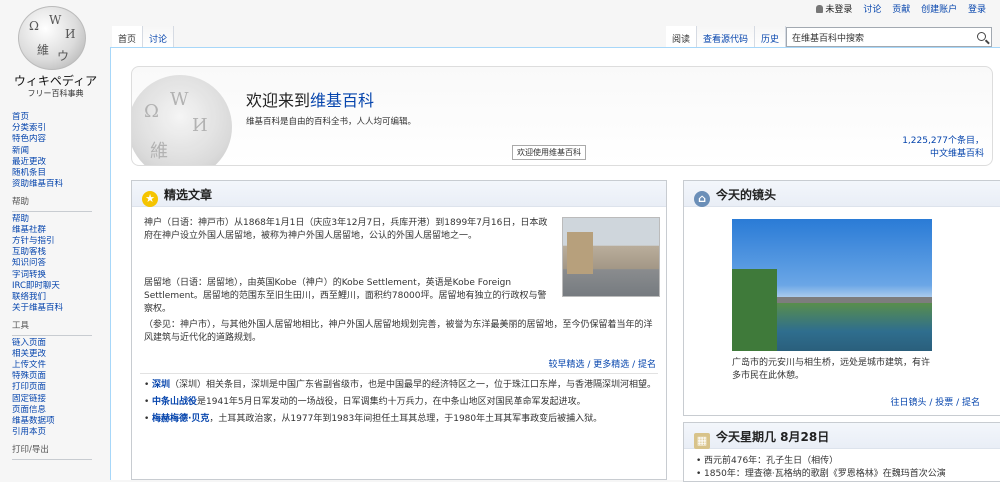 The height and width of the screenshot is (482, 1000). I want to click on article-count: 1,225,277个条目，, so click(943, 141).